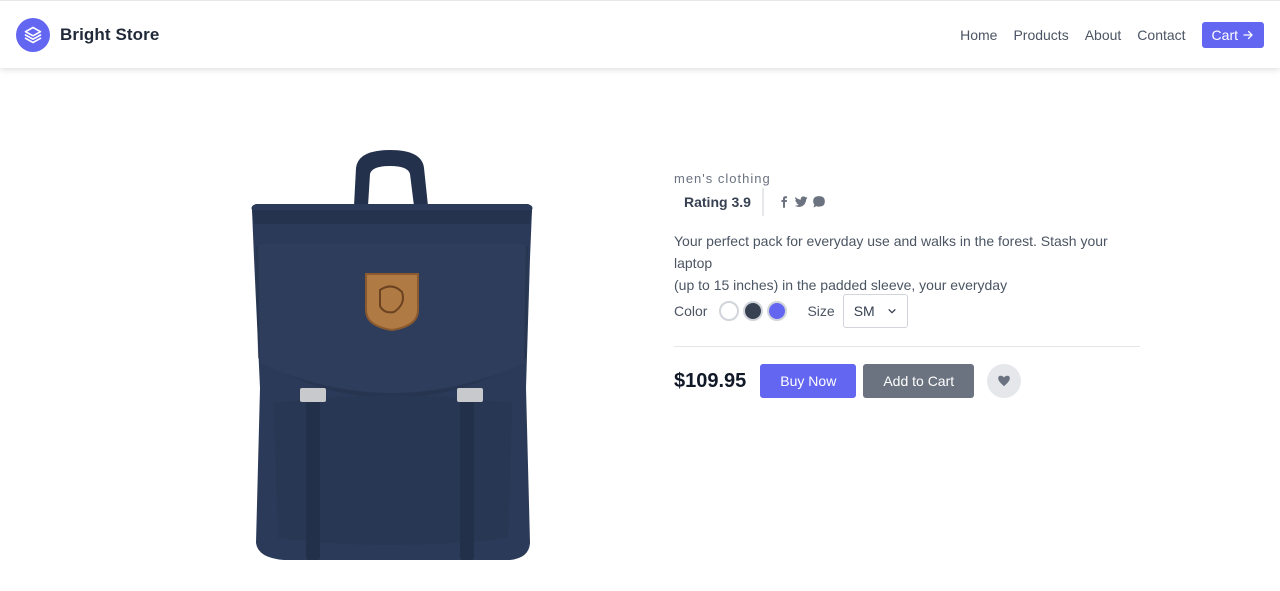 This screenshot has width=1280, height=591. Describe the element at coordinates (892, 311) in the screenshot. I see `chevron-down-icon` at that location.